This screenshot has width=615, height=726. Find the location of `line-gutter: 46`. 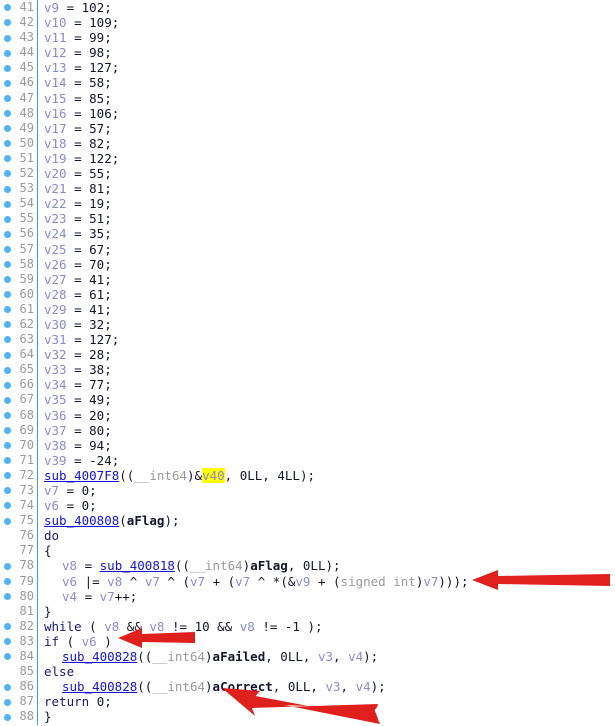

line-gutter: 46 is located at coordinates (19, 83).